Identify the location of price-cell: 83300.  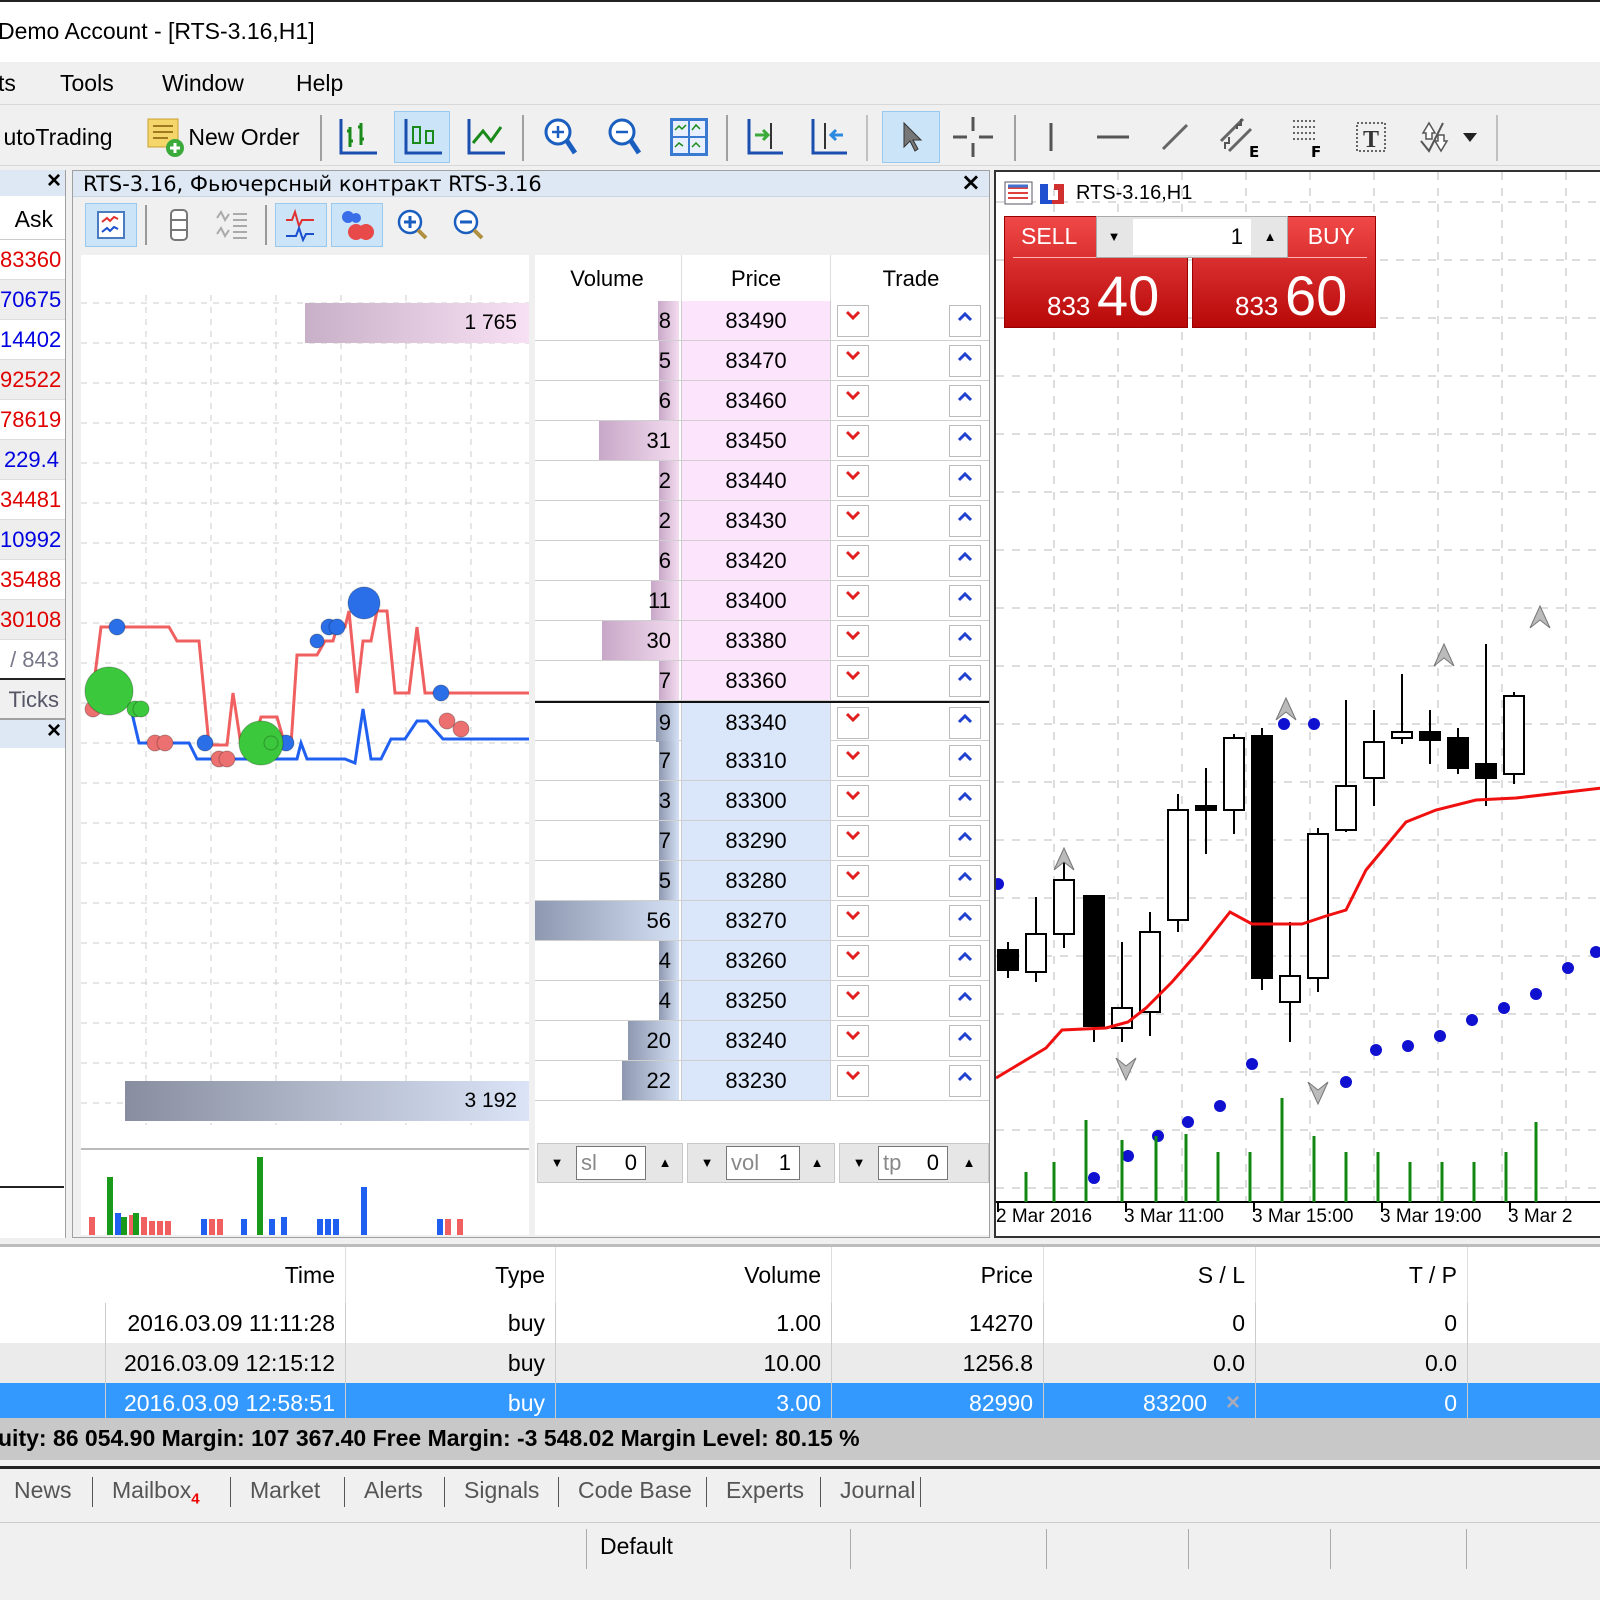
(756, 800).